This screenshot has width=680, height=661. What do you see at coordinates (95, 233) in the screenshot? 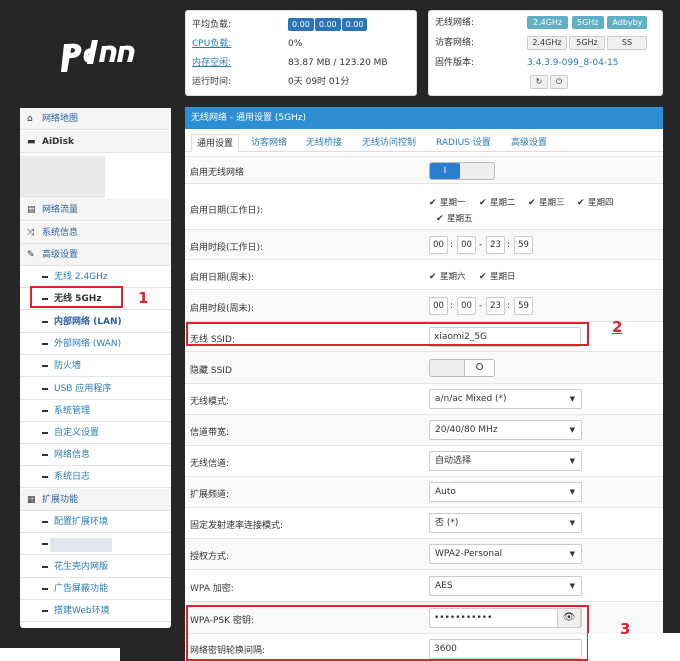
I see `sidebar-item-sysinfo: ⤨ 系统信息` at bounding box center [95, 233].